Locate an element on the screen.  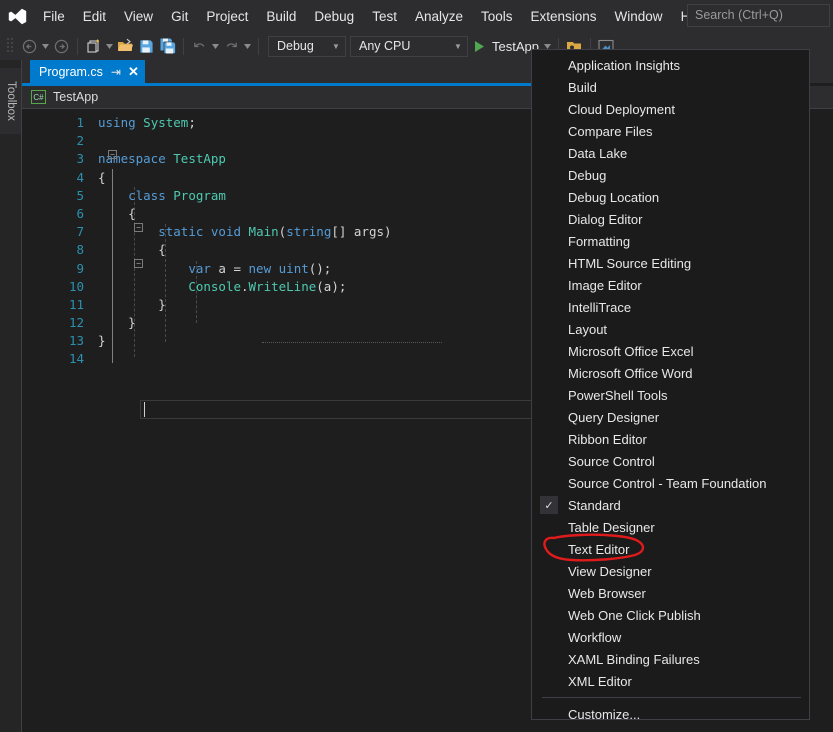
menubar-item-build: Build is located at coordinates (281, 16).